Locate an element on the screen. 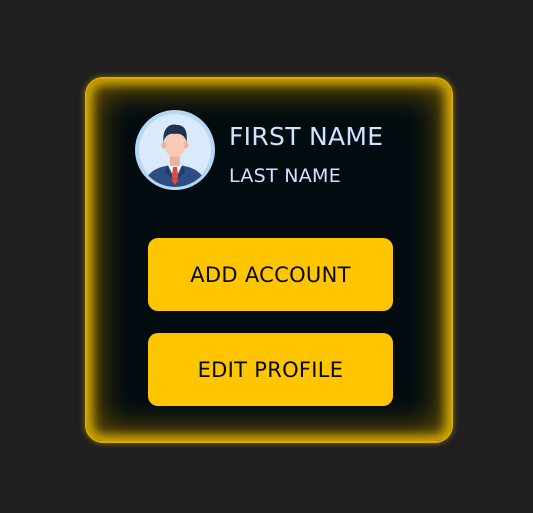 The image size is (533, 513). businessman-avatar-icon is located at coordinates (175, 150).